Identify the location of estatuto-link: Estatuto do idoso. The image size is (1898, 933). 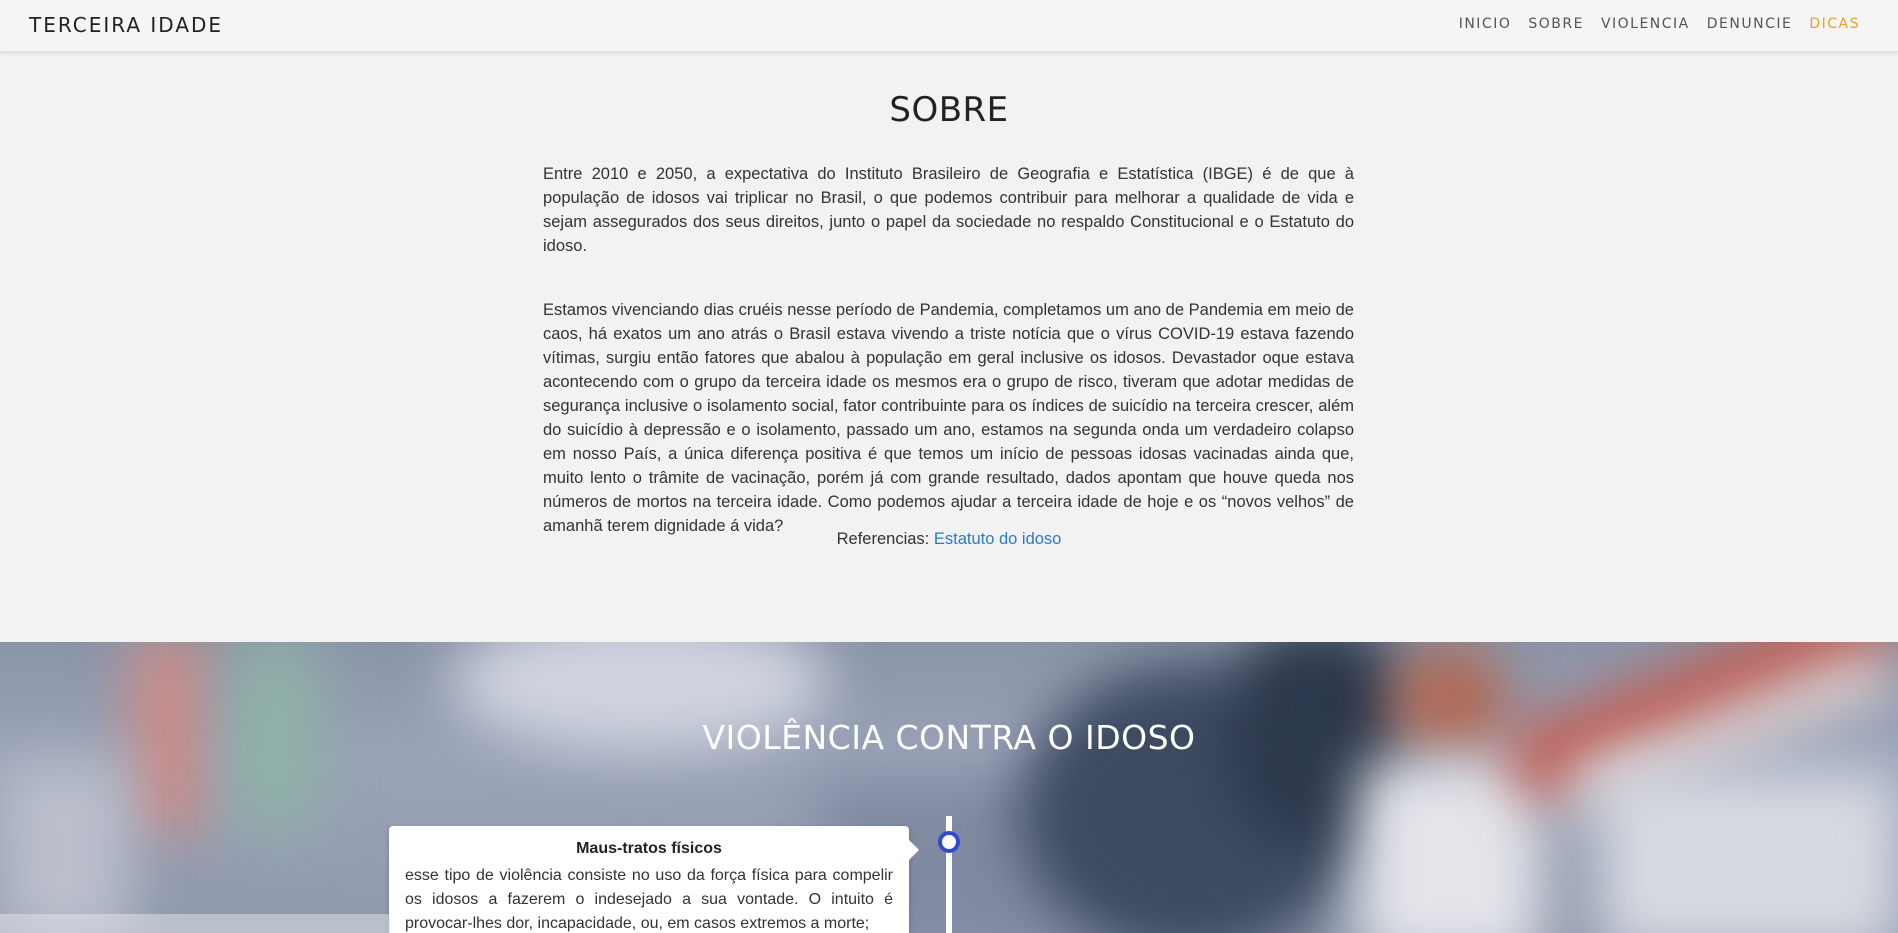
(998, 539).